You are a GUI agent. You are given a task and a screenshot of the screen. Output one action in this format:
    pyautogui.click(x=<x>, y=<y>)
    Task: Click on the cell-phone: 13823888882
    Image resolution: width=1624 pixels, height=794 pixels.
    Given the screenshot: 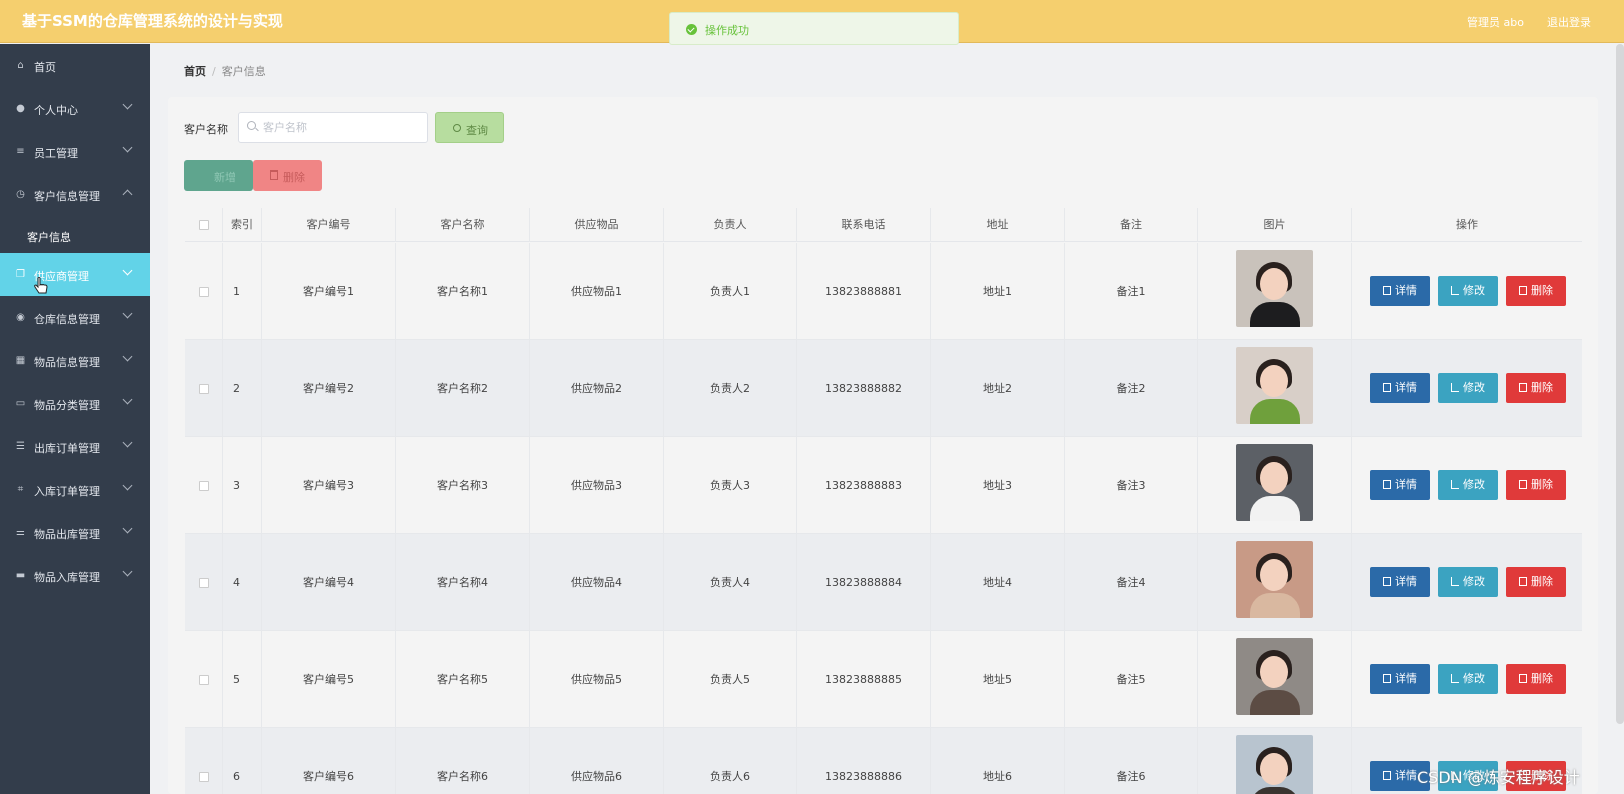 What is the action you would take?
    pyautogui.click(x=864, y=388)
    